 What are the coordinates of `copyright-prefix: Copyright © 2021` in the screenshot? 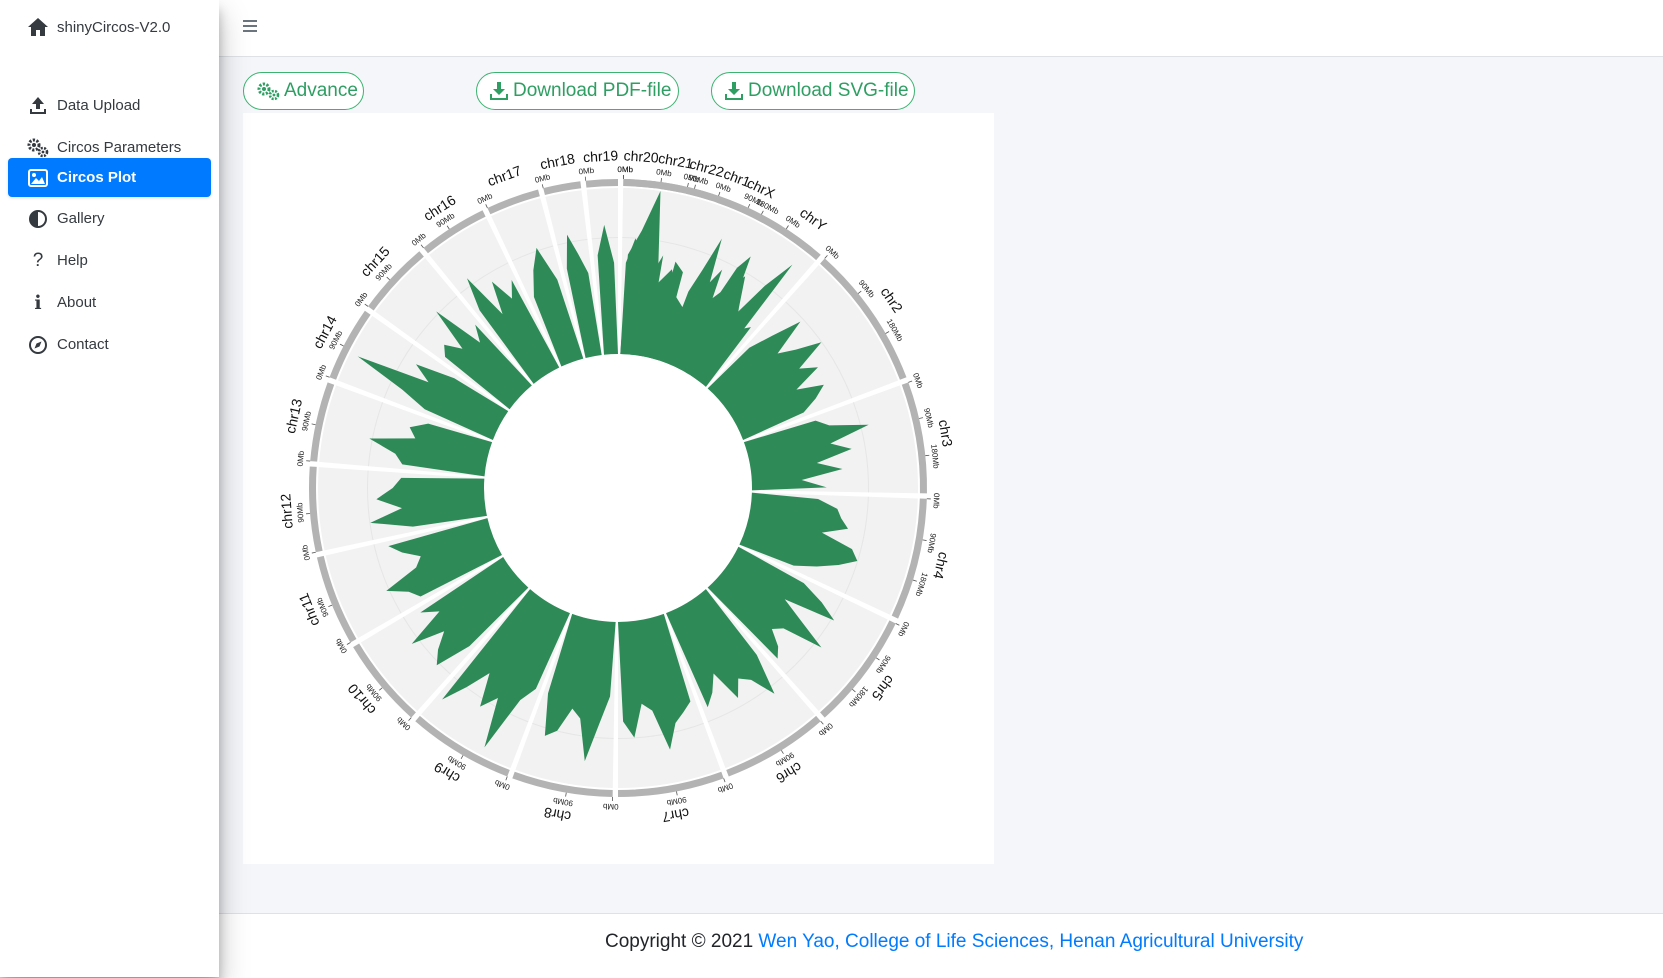 It's located at (681, 941).